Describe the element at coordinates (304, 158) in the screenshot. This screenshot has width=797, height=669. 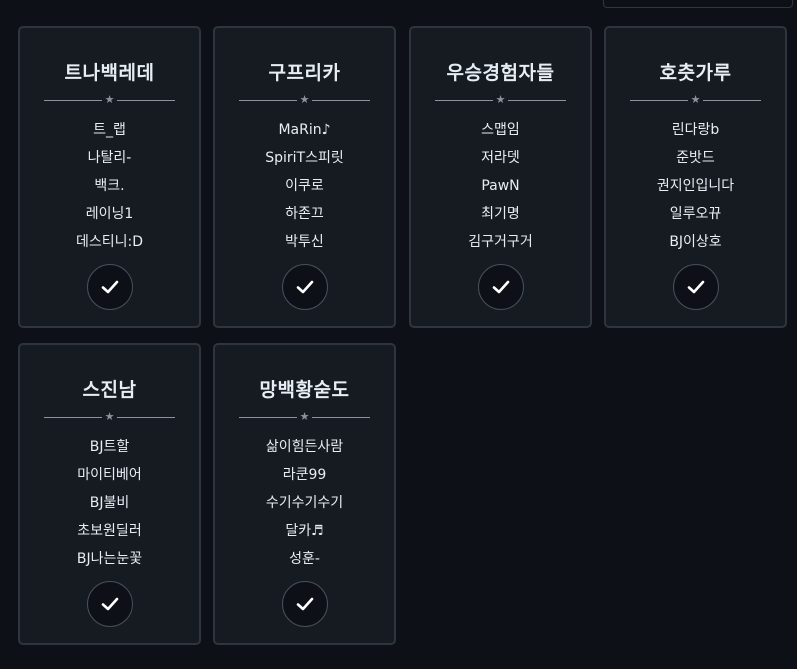
I see `member-name: SpiriT스피릿` at that location.